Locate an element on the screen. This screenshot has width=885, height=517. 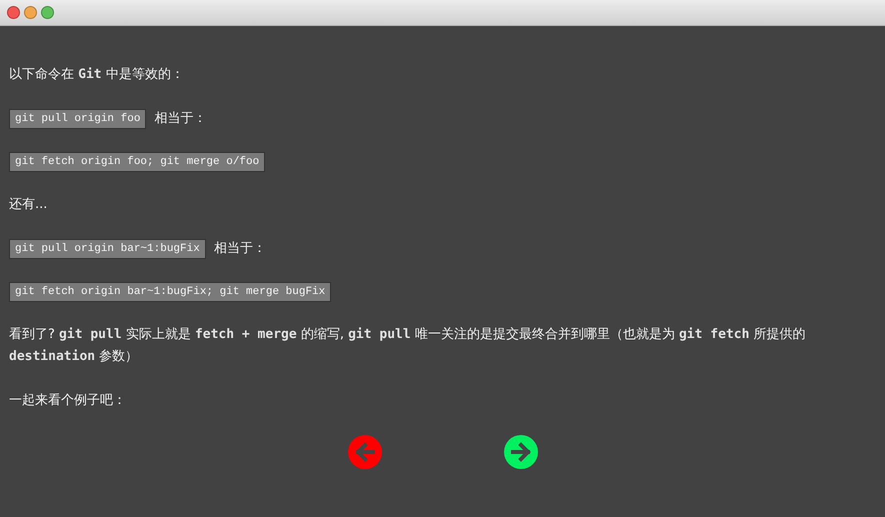
paragraph: 以下命令在 Git 中是等效的： is located at coordinates (97, 75).